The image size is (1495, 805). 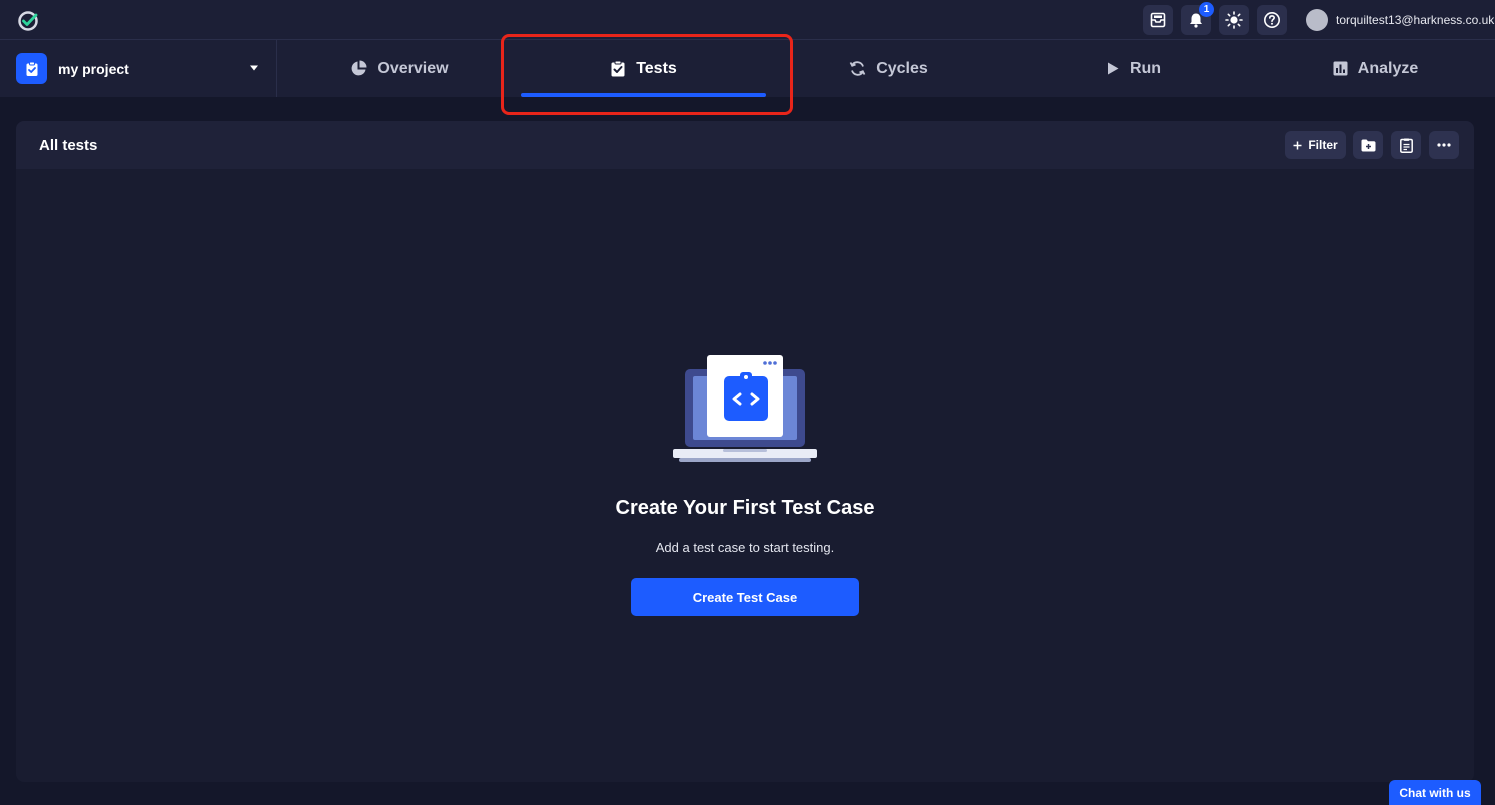 I want to click on project-name: my project, so click(x=93, y=69).